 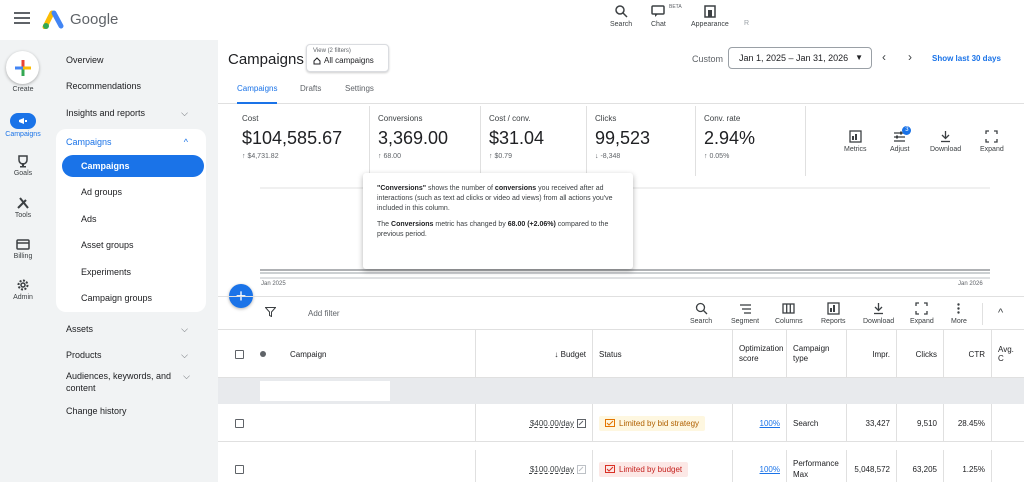 I want to click on metric-change: ↓ -8,348, so click(x=608, y=156).